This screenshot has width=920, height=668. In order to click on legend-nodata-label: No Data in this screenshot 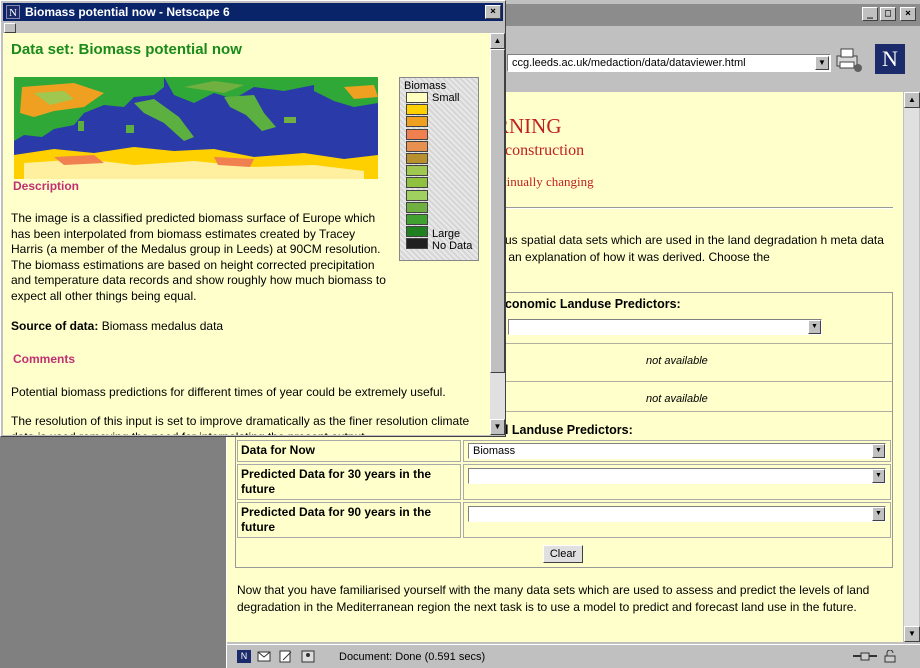, I will do `click(452, 246)`.